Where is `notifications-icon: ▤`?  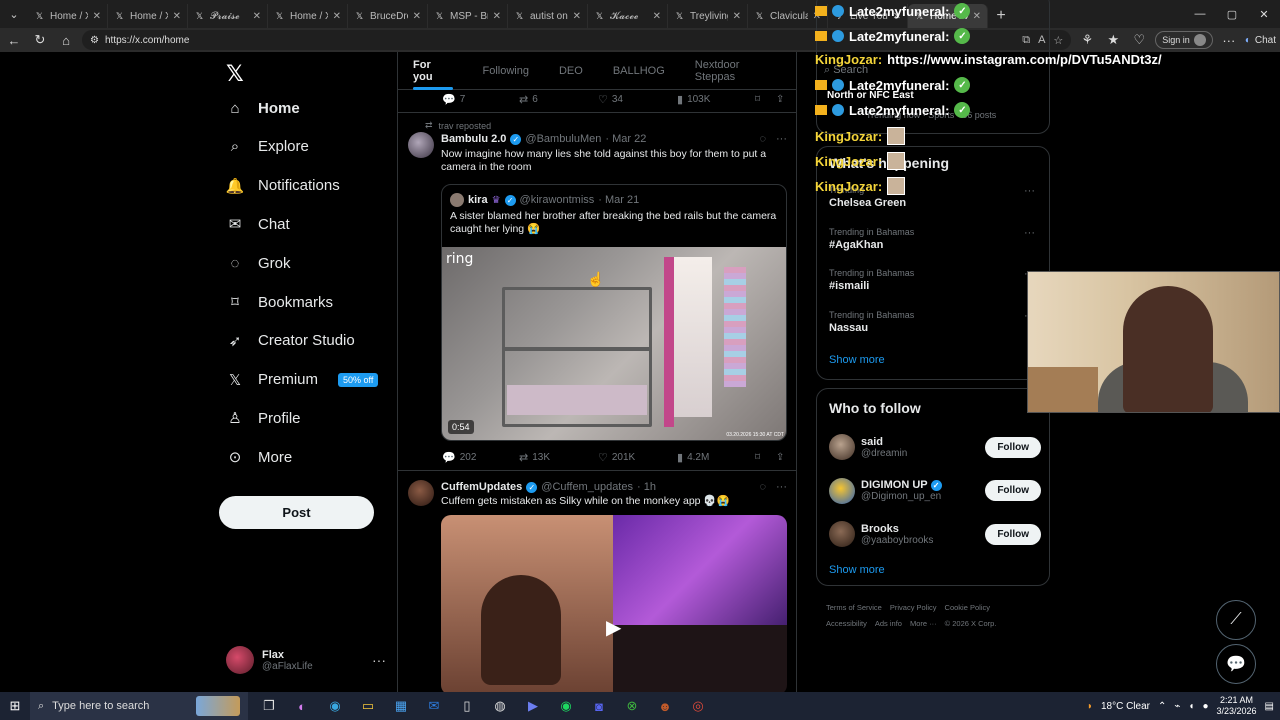 notifications-icon: ▤ is located at coordinates (1269, 706).